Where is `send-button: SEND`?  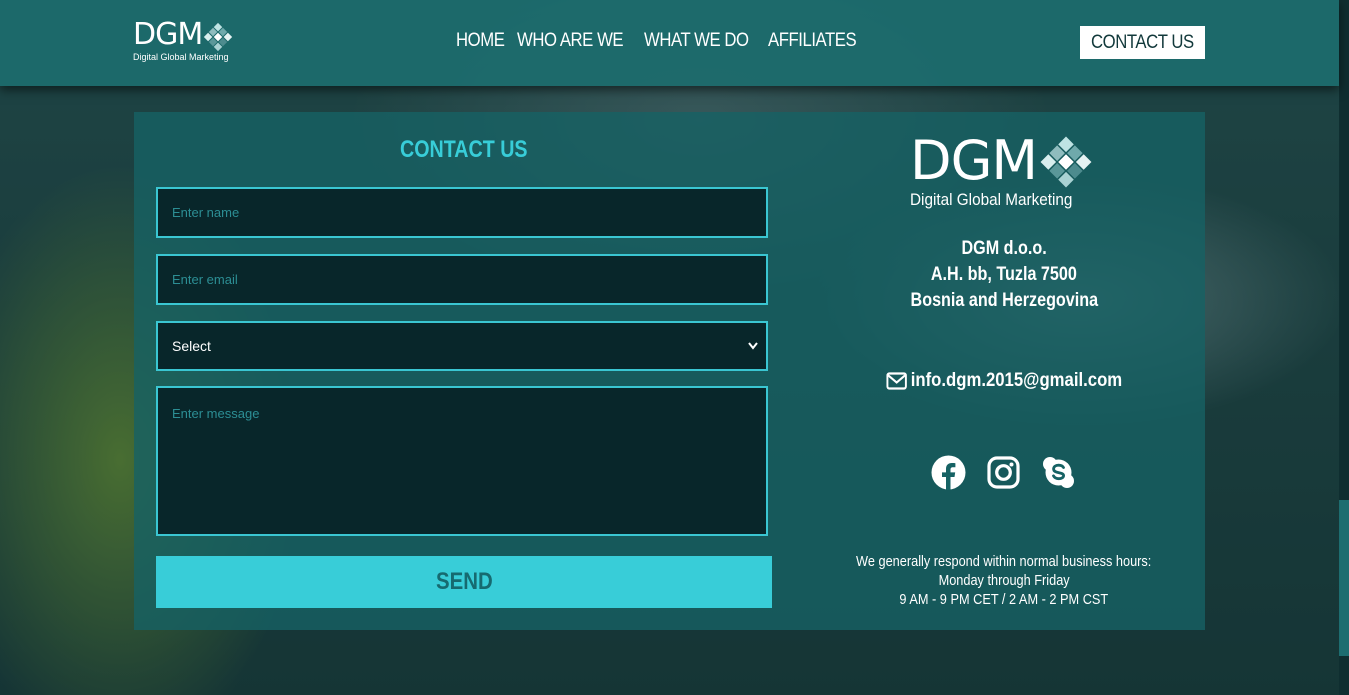
send-button: SEND is located at coordinates (464, 582).